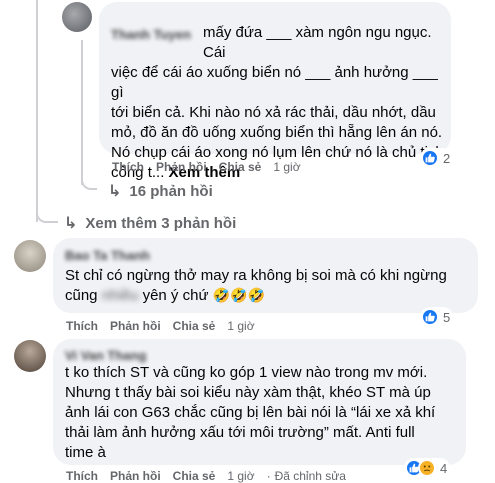 The height and width of the screenshot is (483, 495). What do you see at coordinates (171, 191) in the screenshot?
I see `view-replies-label: 16 phản hồi` at bounding box center [171, 191].